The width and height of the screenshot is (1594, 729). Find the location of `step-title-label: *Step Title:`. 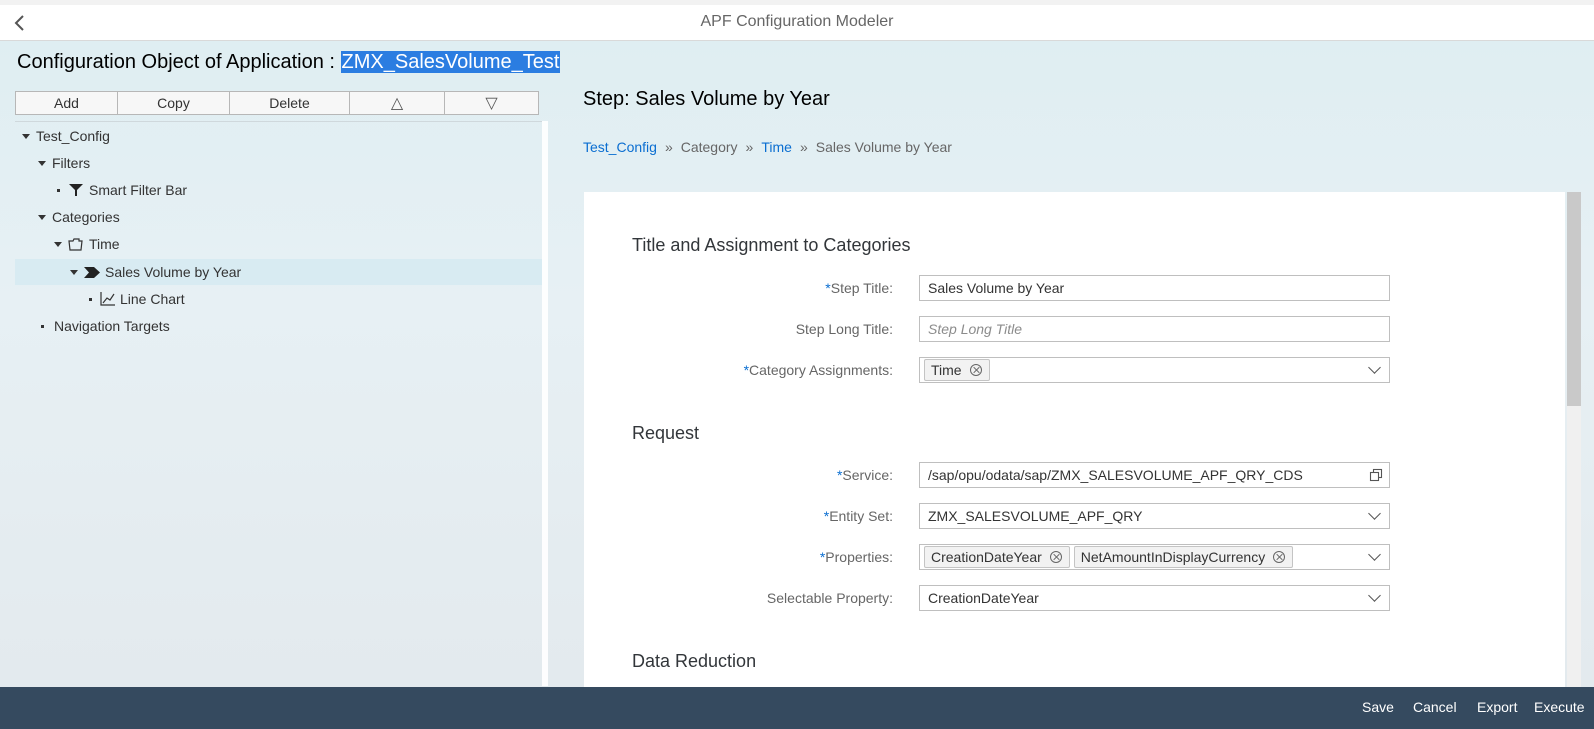

step-title-label: *Step Title: is located at coordinates (859, 288).